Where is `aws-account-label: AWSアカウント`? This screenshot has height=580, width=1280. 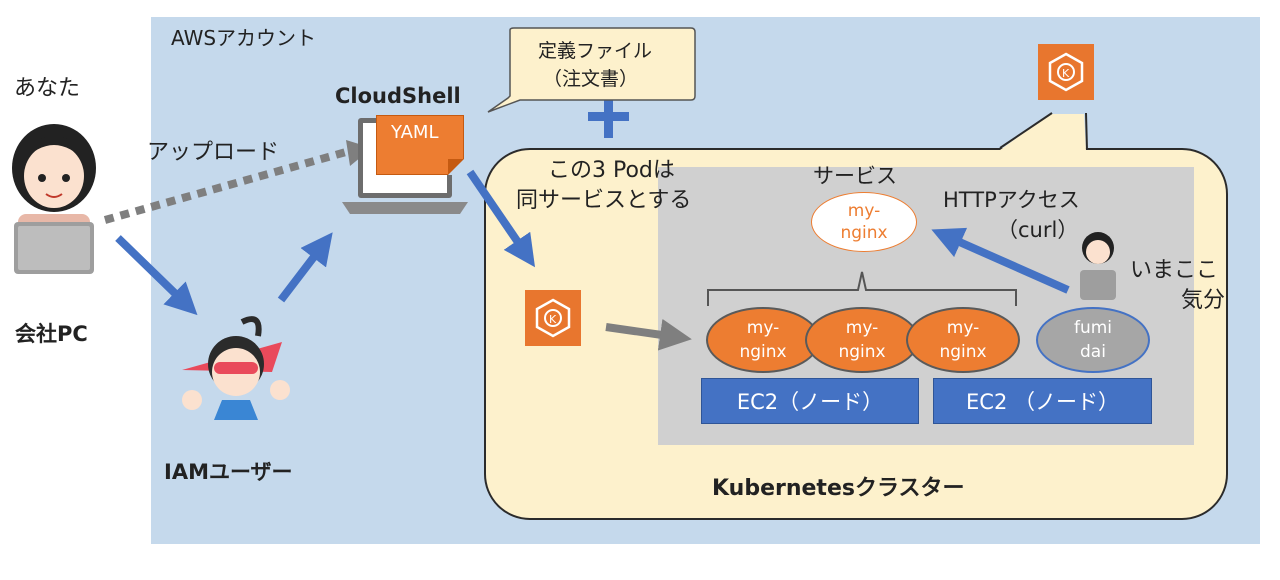
aws-account-label: AWSアカウント is located at coordinates (244, 38).